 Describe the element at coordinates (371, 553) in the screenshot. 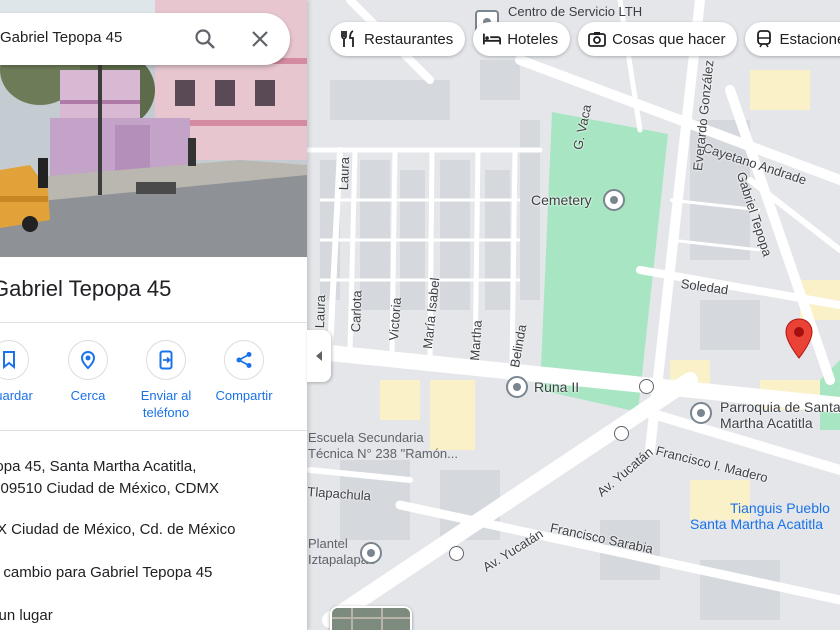

I see `school-icon` at that location.